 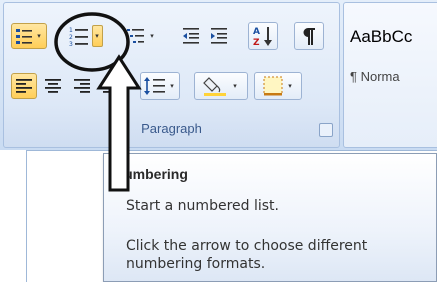 What do you see at coordinates (119, 123) in the screenshot?
I see `up-arrow-icon` at bounding box center [119, 123].